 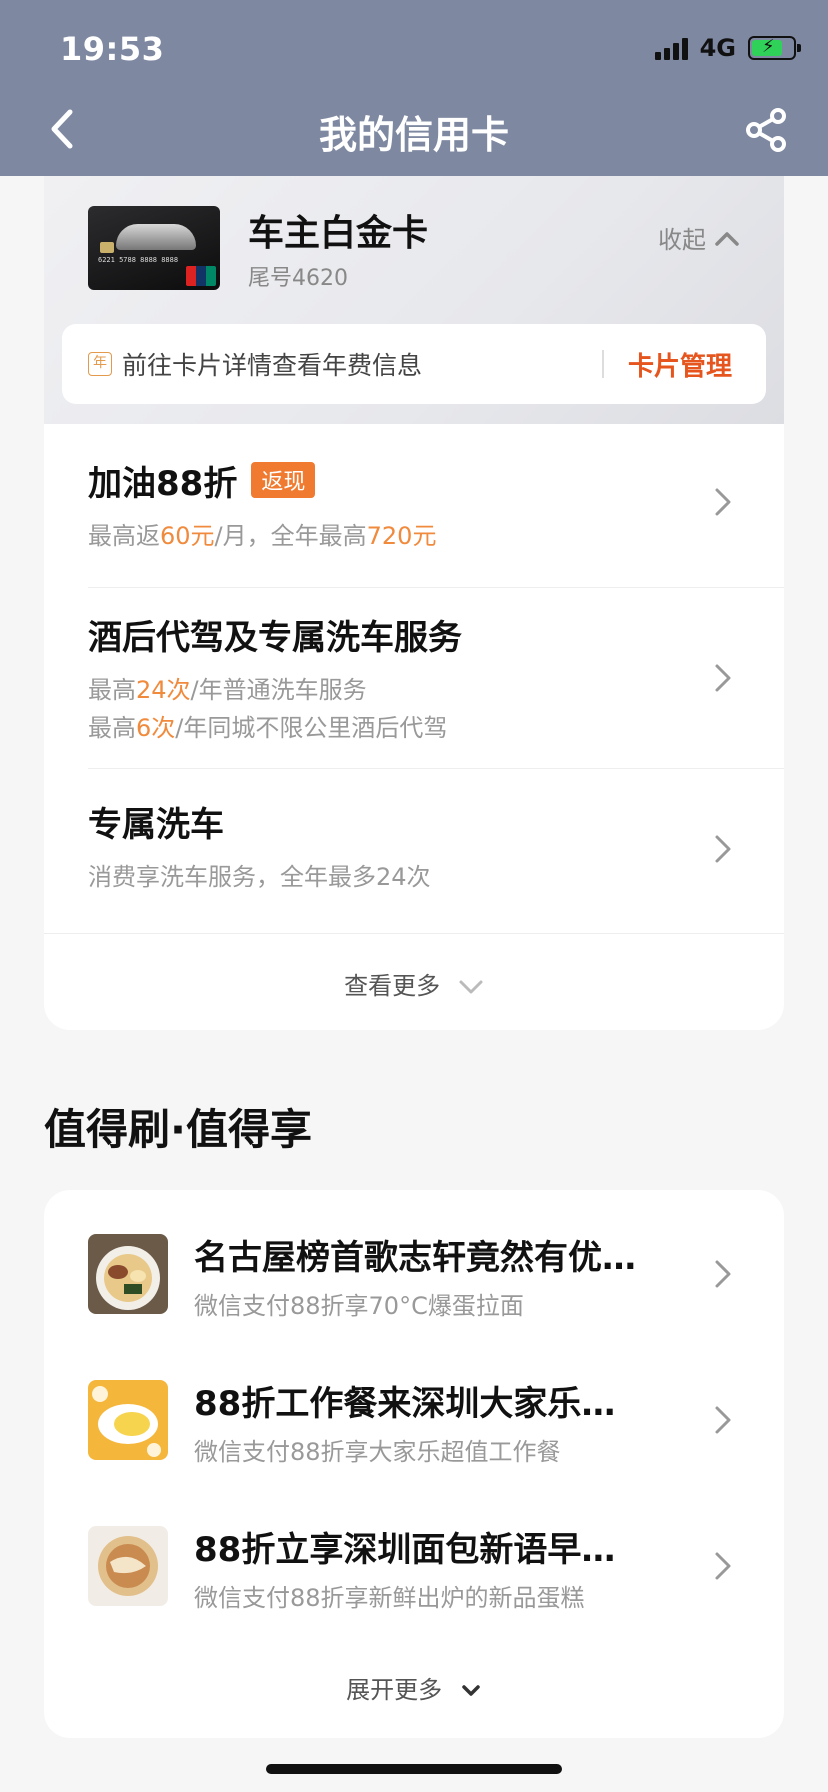 What do you see at coordinates (262, 536) in the screenshot?
I see `benefit-desc: 最高返60元/月，全年最高720元` at bounding box center [262, 536].